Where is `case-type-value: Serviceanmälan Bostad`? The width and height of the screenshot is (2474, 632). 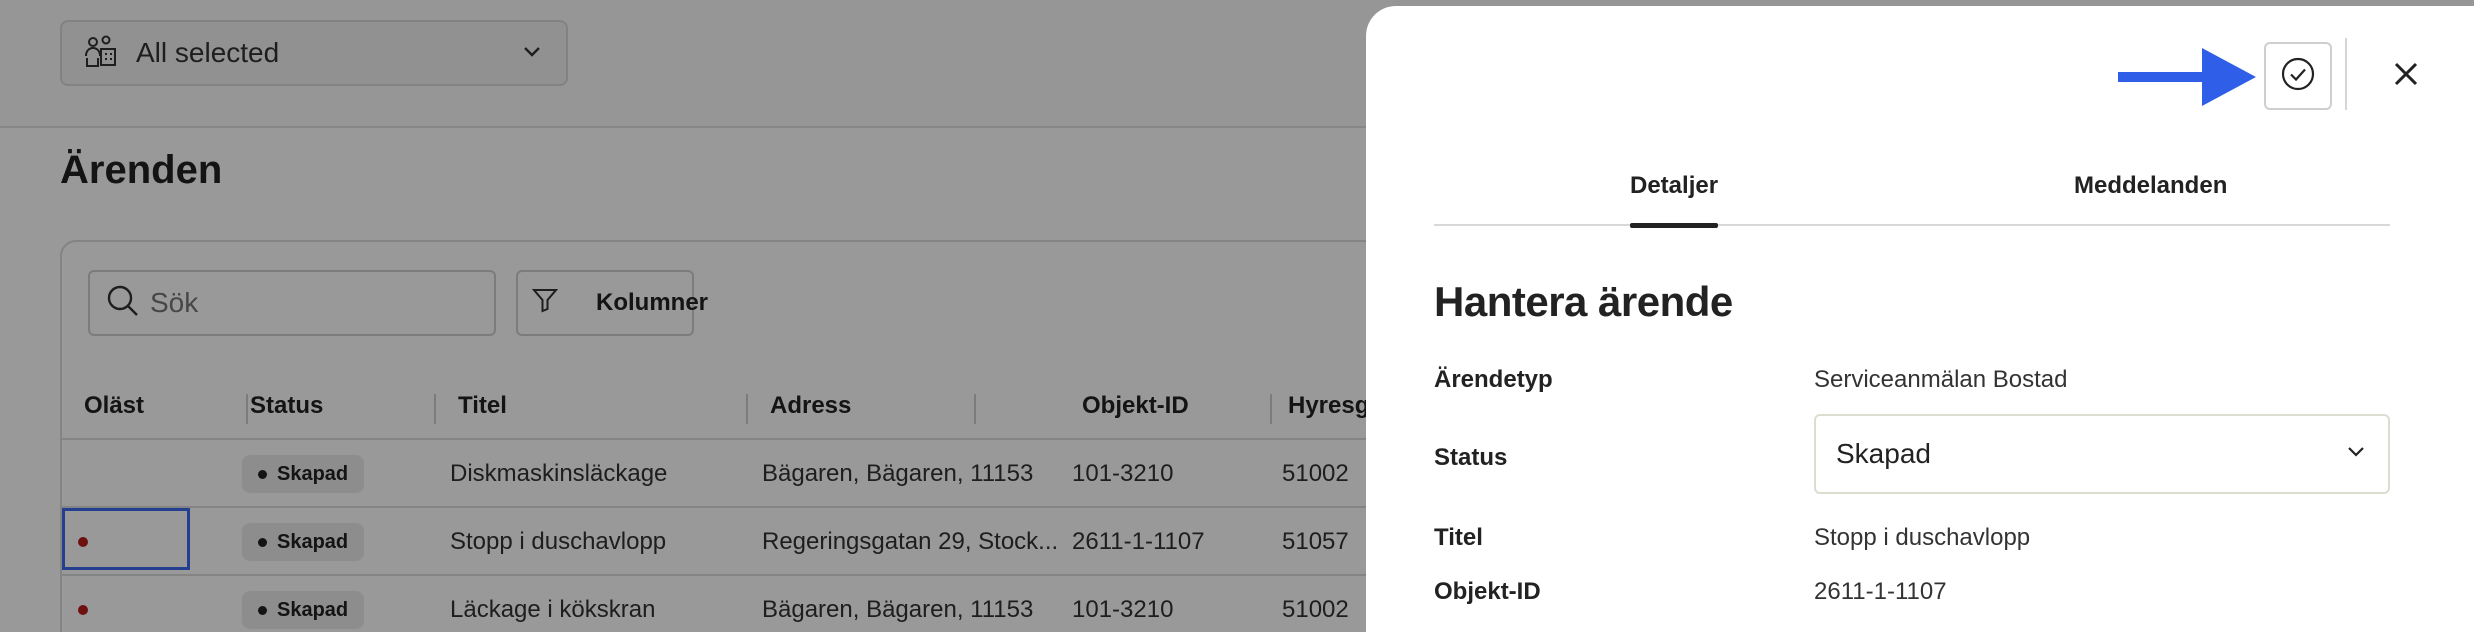
case-type-value: Serviceanmälan Bostad is located at coordinates (1941, 379).